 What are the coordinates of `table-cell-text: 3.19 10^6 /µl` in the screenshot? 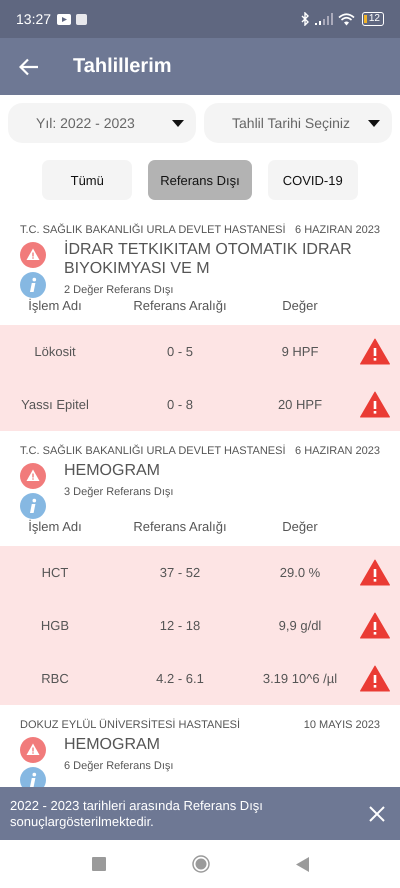 It's located at (300, 678).